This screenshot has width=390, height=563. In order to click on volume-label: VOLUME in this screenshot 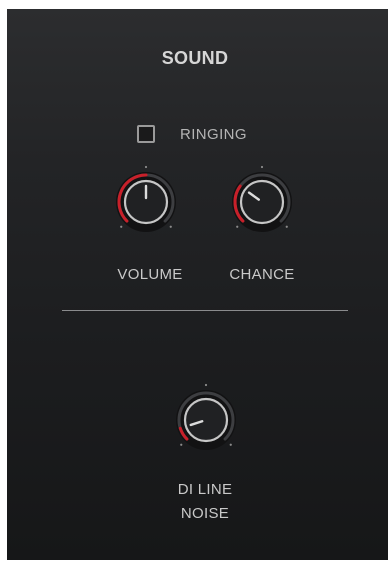, I will do `click(150, 274)`.